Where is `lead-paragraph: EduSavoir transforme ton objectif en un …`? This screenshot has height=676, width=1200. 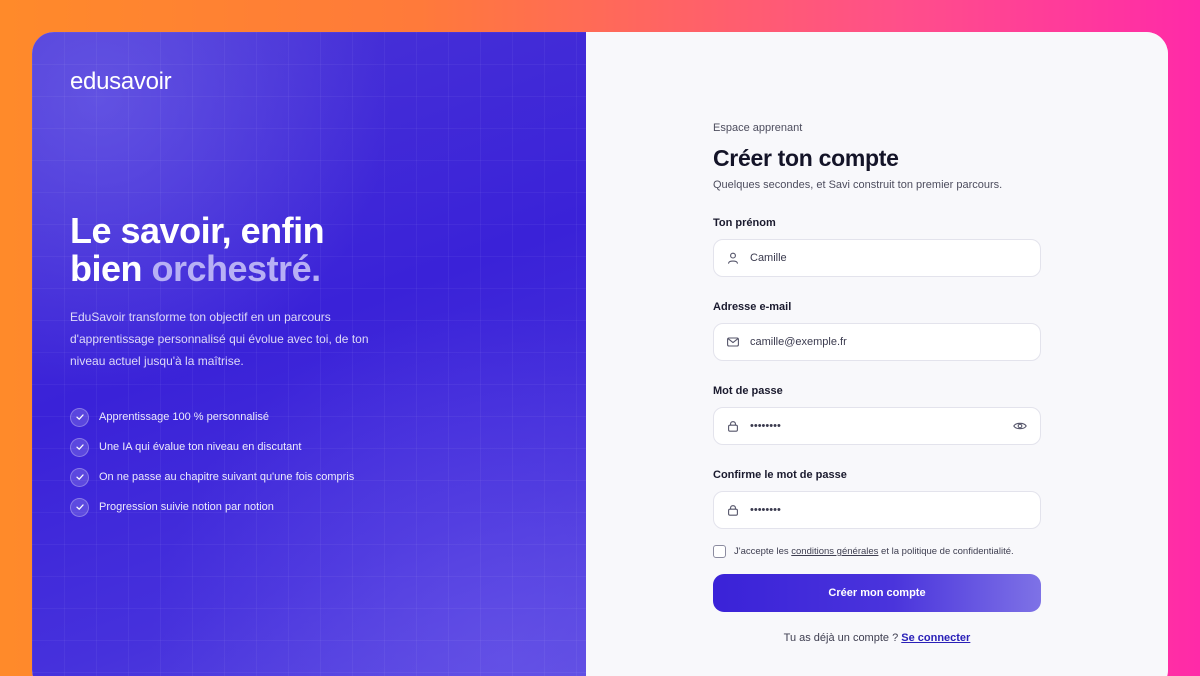 lead-paragraph: EduSavoir transforme ton objectif en un … is located at coordinates (219, 339).